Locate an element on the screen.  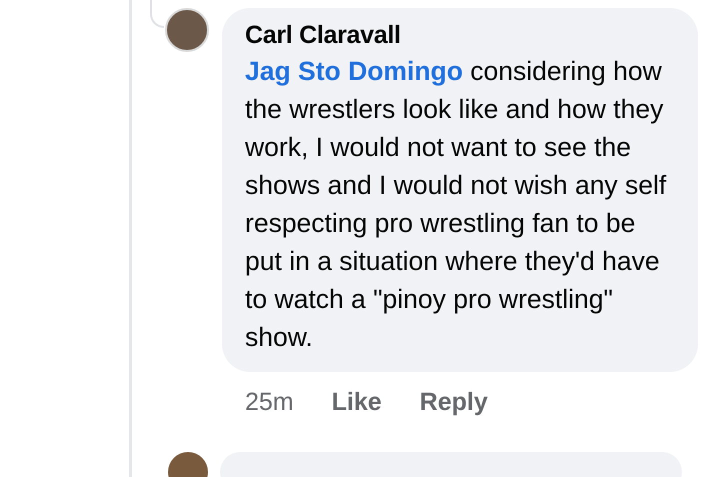
action-link: Reply is located at coordinates (454, 403).